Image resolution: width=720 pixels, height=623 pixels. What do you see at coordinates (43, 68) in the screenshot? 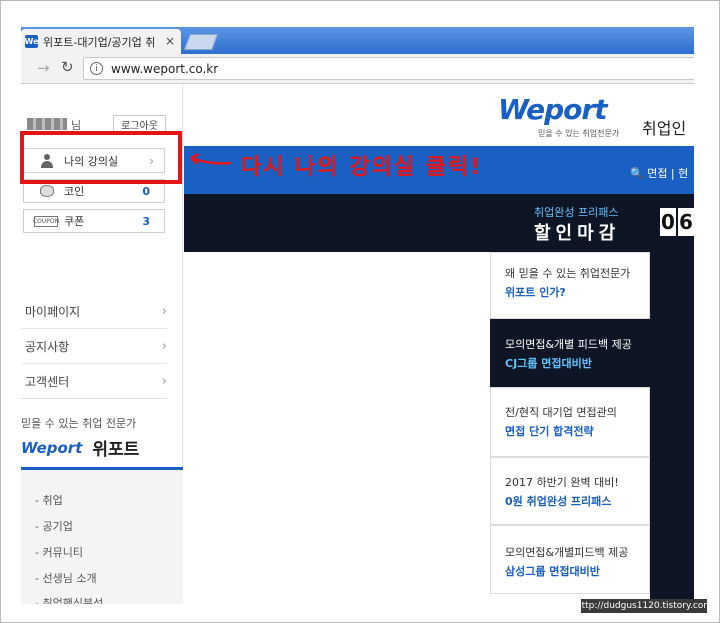
I see `forward-arrow-icon: →` at bounding box center [43, 68].